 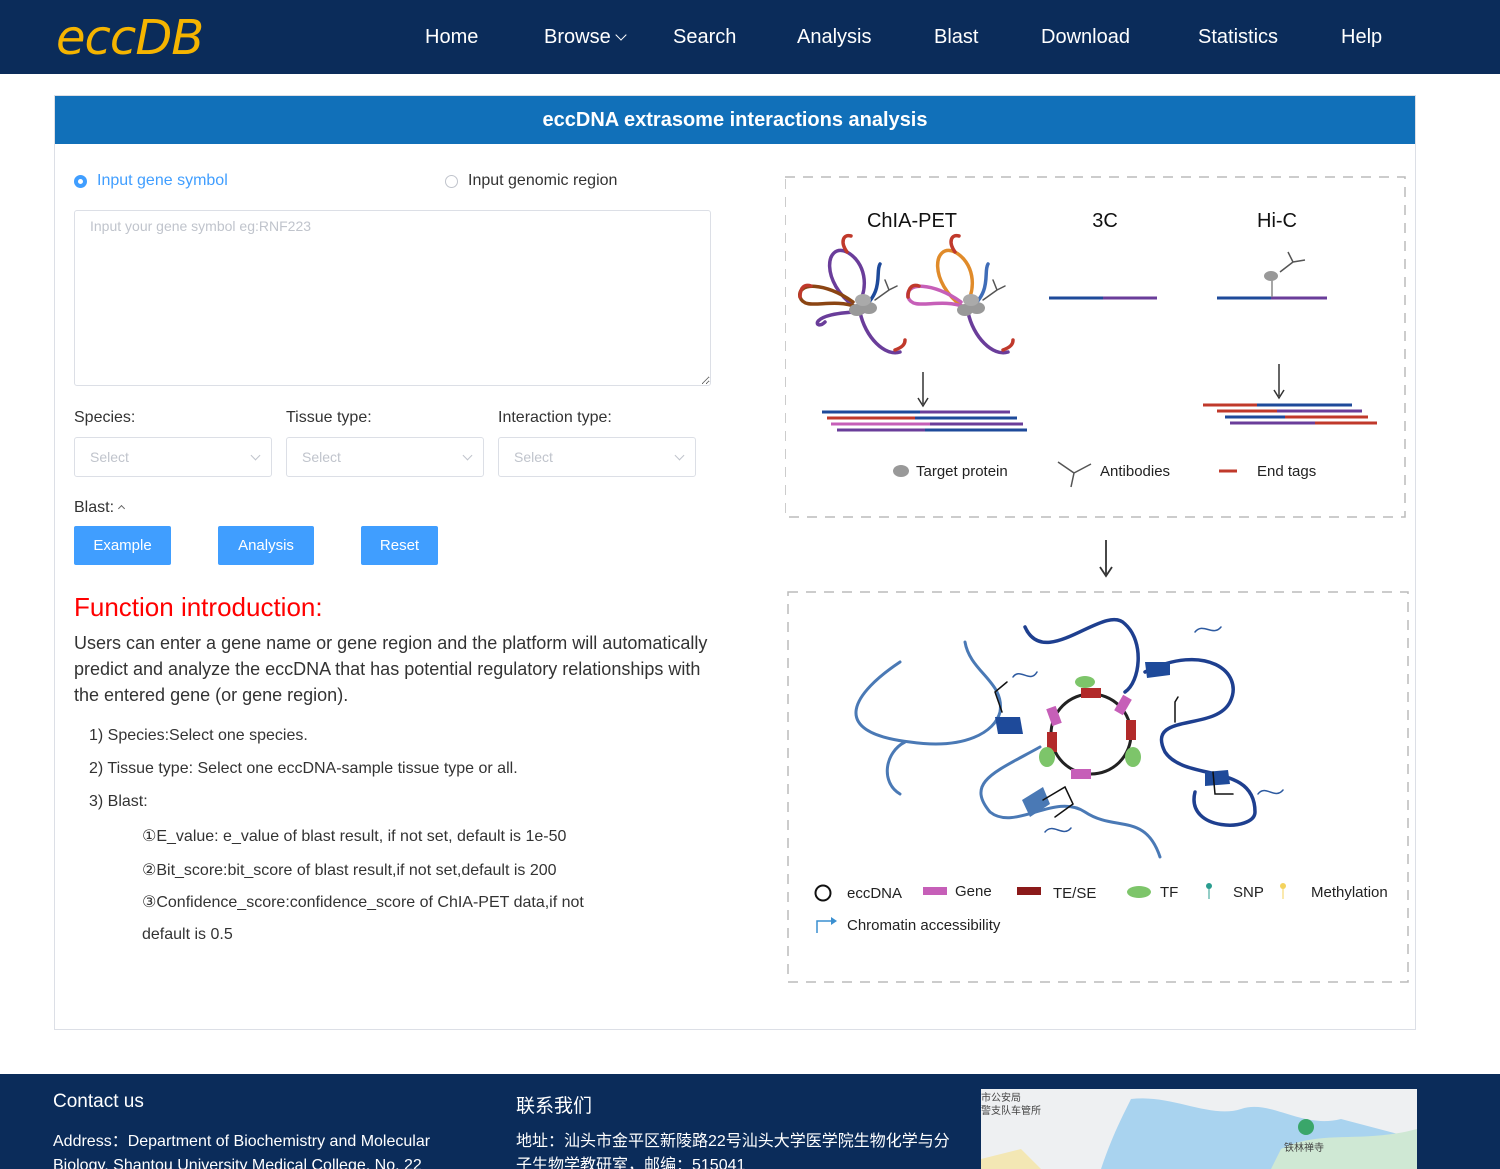 What do you see at coordinates (451, 181) in the screenshot?
I see `radio-unchecked-icon` at bounding box center [451, 181].